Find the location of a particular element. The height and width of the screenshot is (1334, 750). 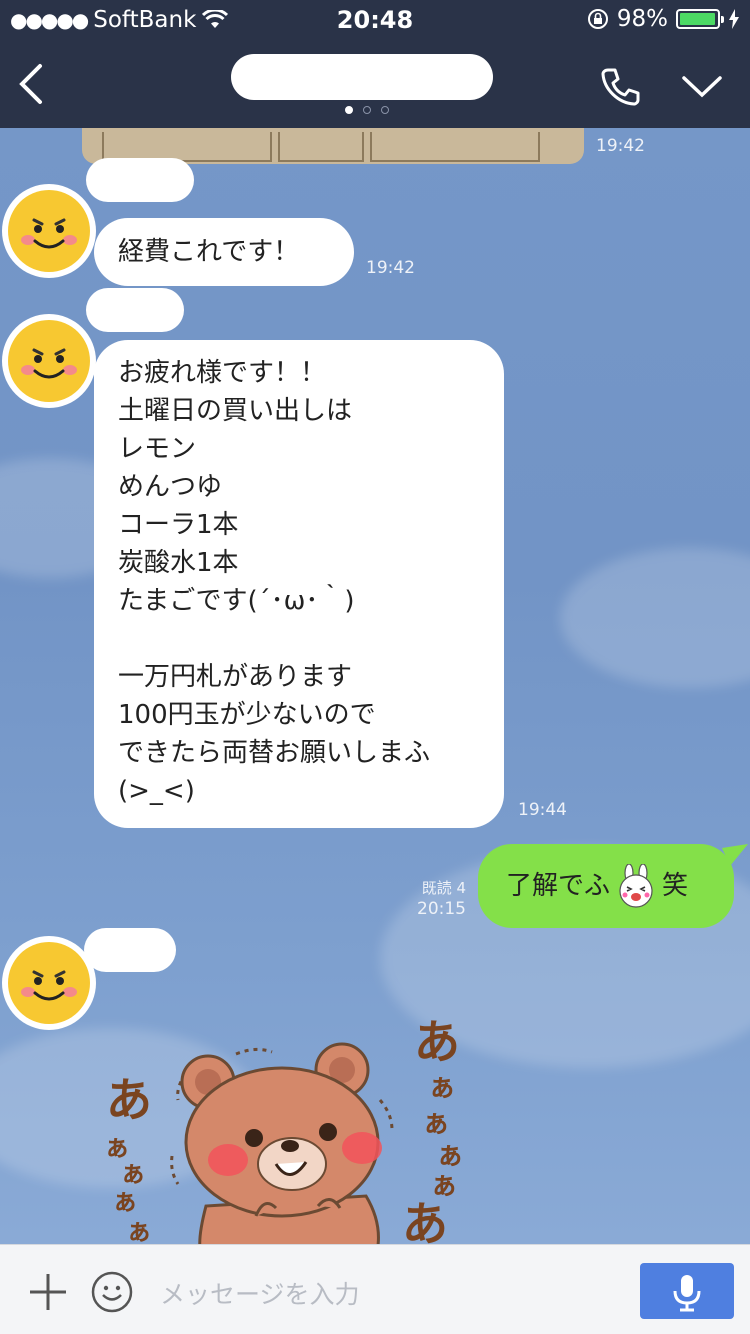

message-line: 土曜日の買い出しは is located at coordinates (235, 411).